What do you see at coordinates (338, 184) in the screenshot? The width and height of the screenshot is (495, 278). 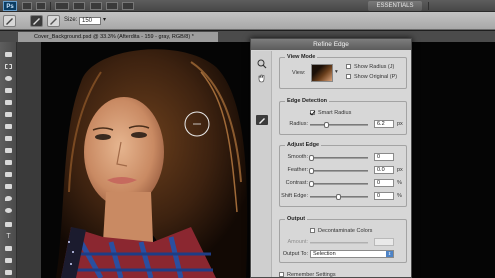 I see `contrast-slider` at bounding box center [338, 184].